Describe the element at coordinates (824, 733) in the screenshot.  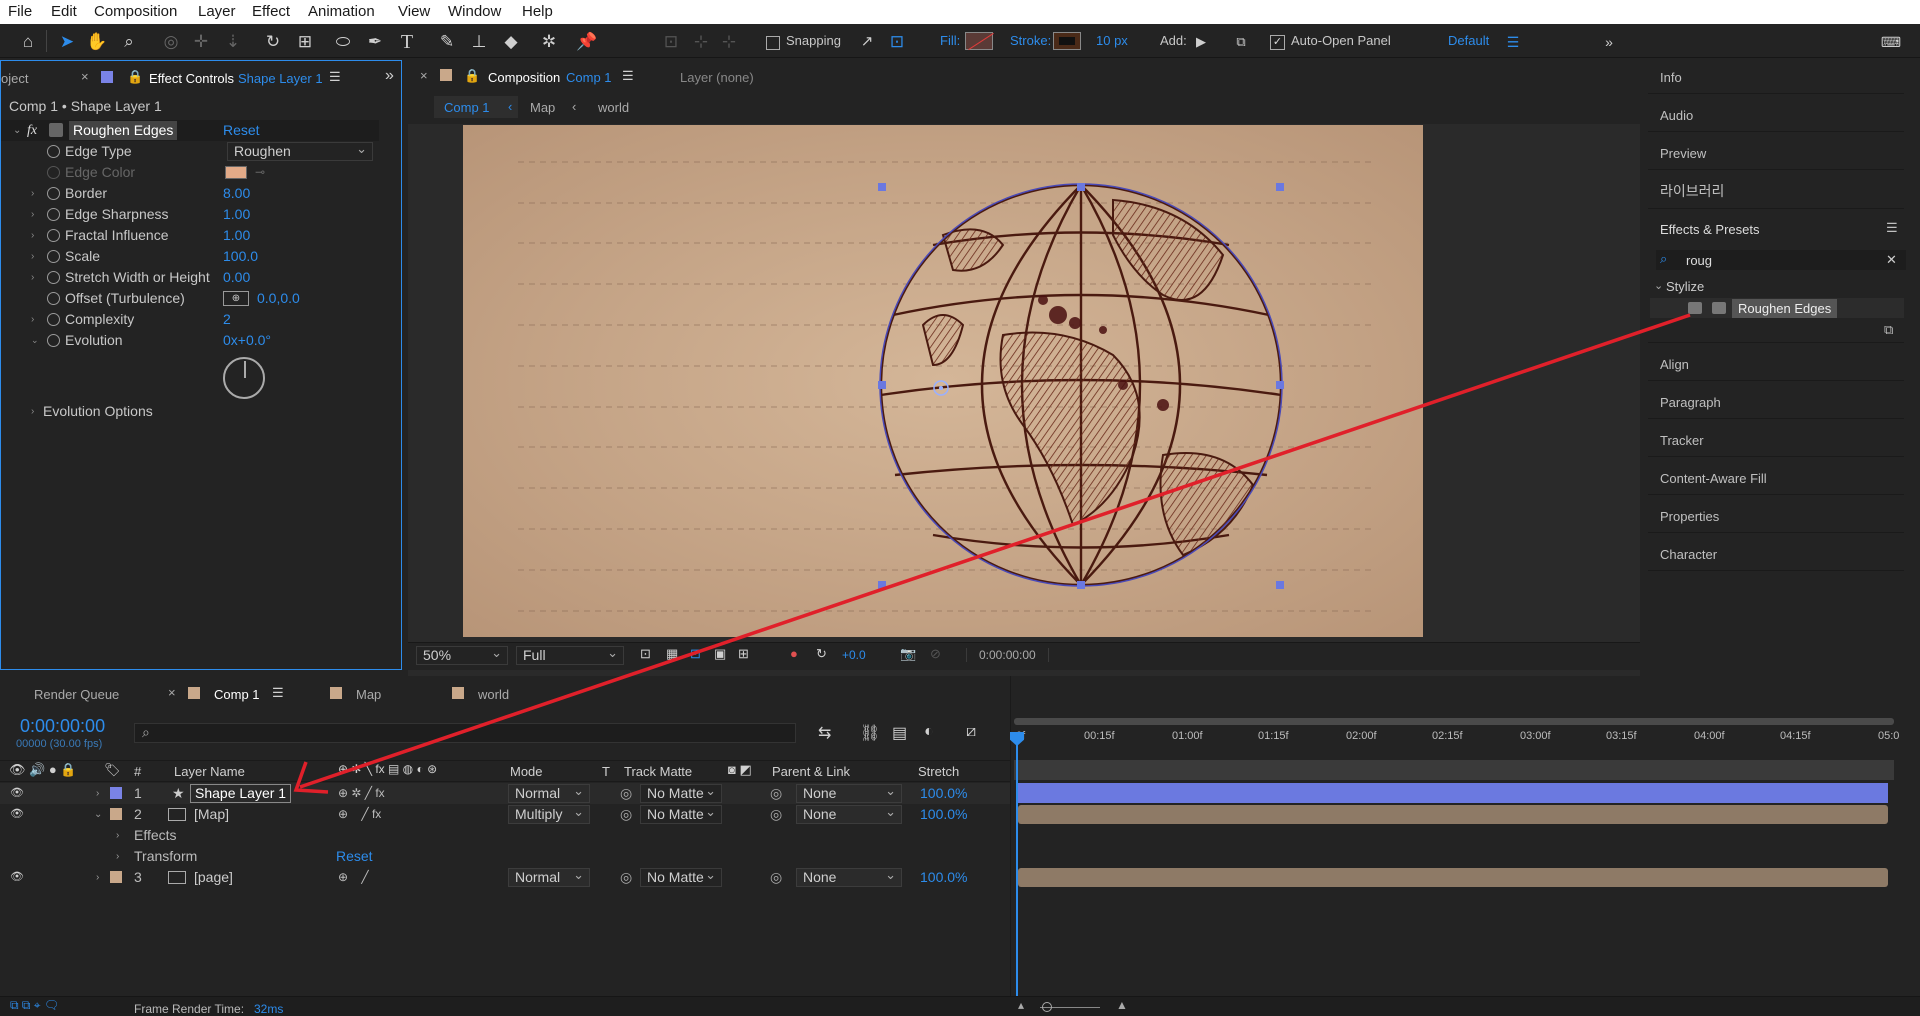
I see `comp-mini-flowchart-icon: ⇆` at that location.